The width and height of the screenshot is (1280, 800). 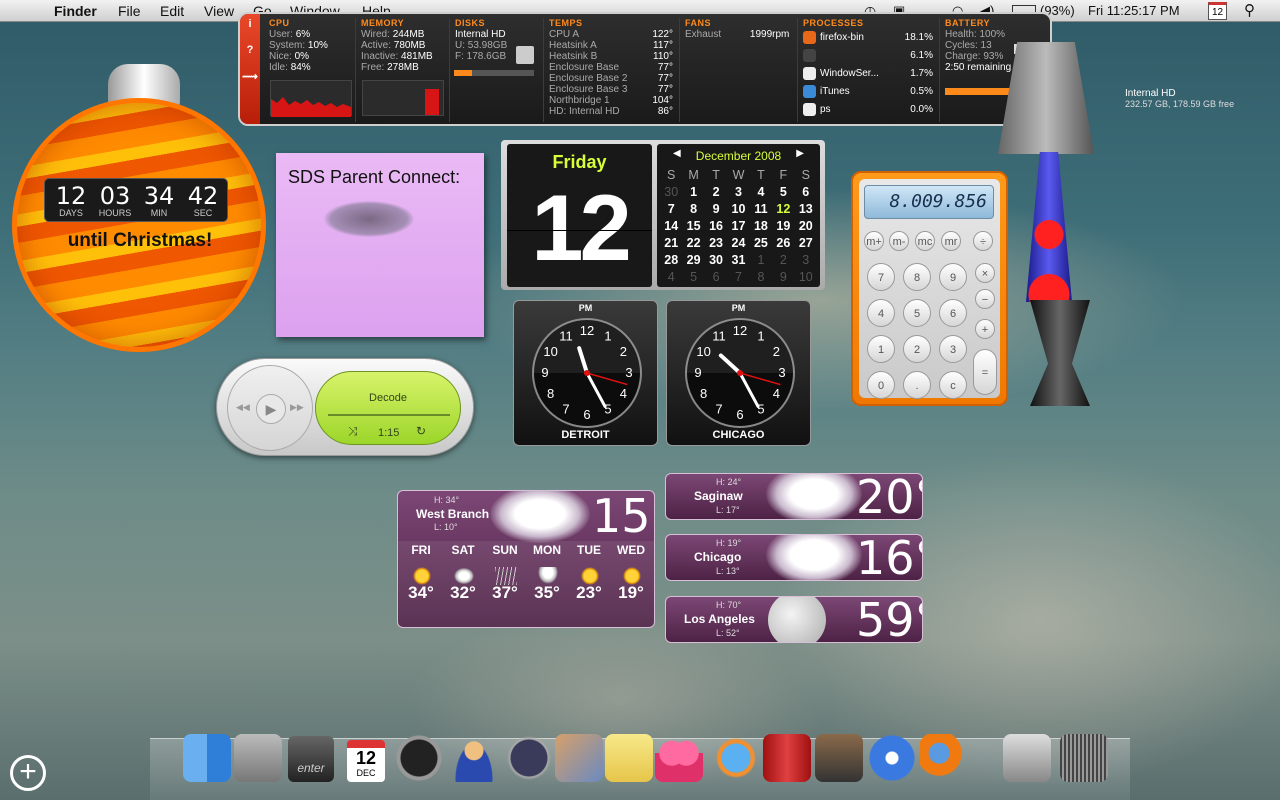 I want to click on calculator-key: ×, so click(x=985, y=273).